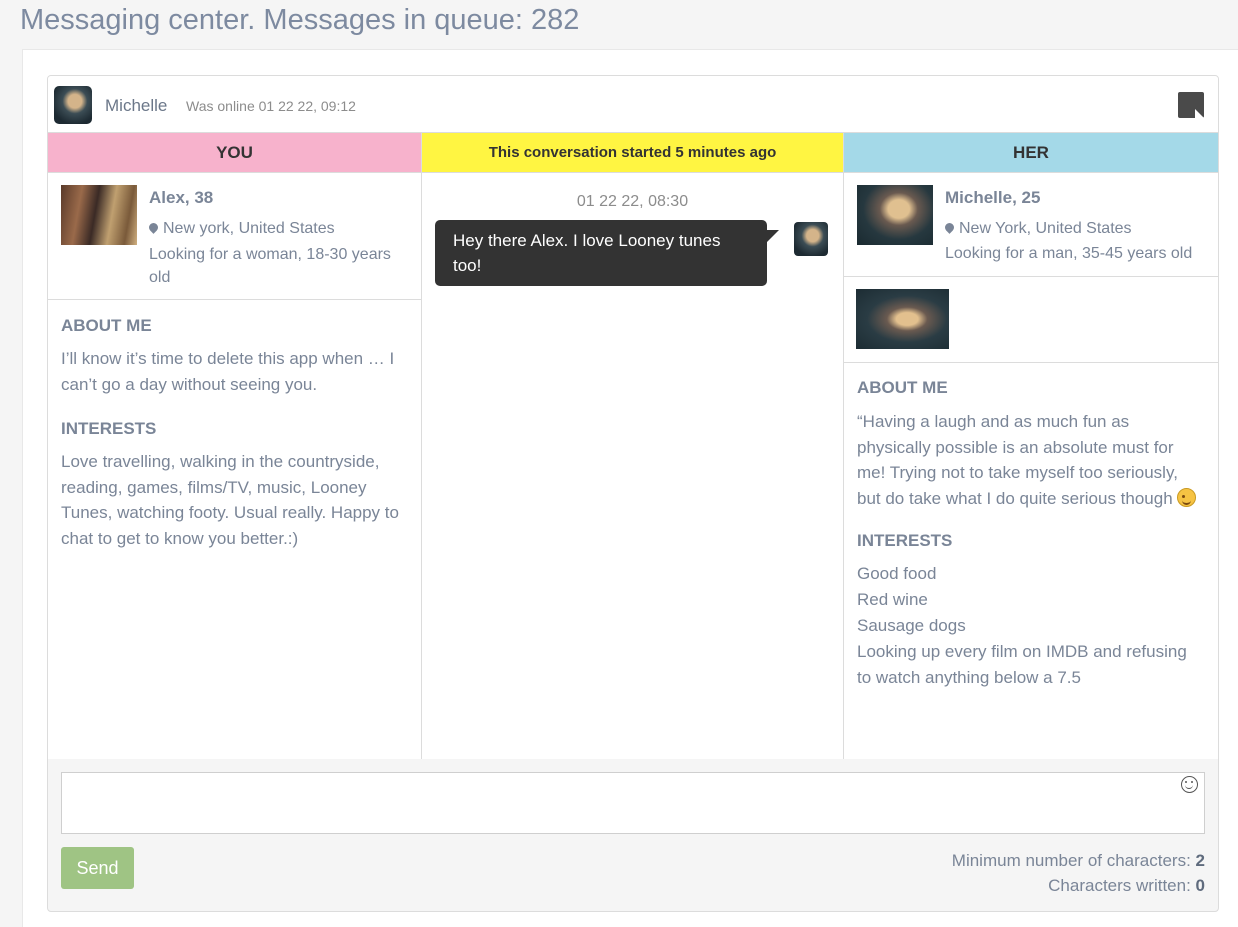 Image resolution: width=1238 pixels, height=927 pixels. Describe the element at coordinates (106, 325) in the screenshot. I see `you-about-title: ABOUT ME` at that location.